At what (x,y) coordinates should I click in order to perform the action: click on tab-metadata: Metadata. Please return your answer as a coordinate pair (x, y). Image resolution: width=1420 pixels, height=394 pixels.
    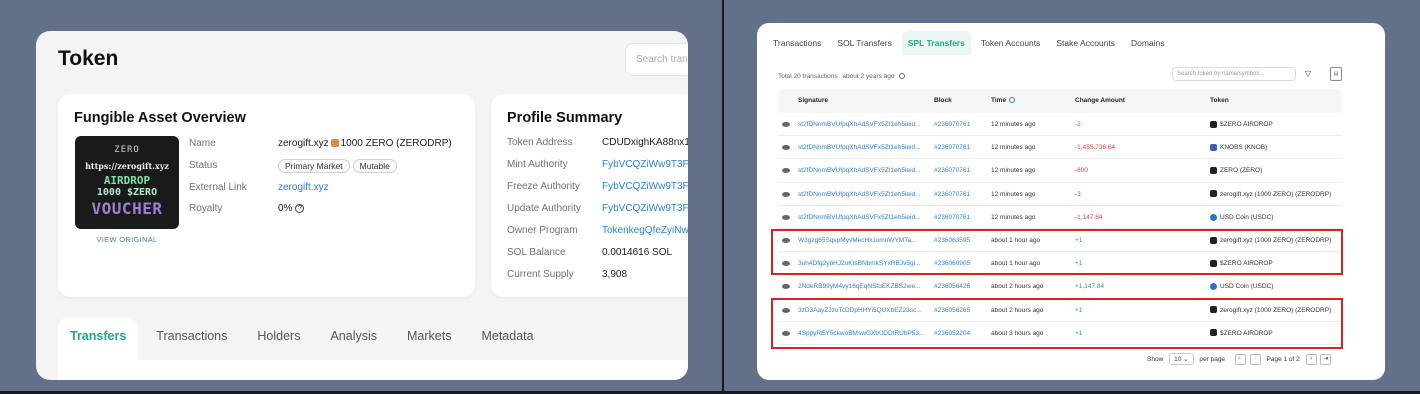
    Looking at the image, I should click on (507, 339).